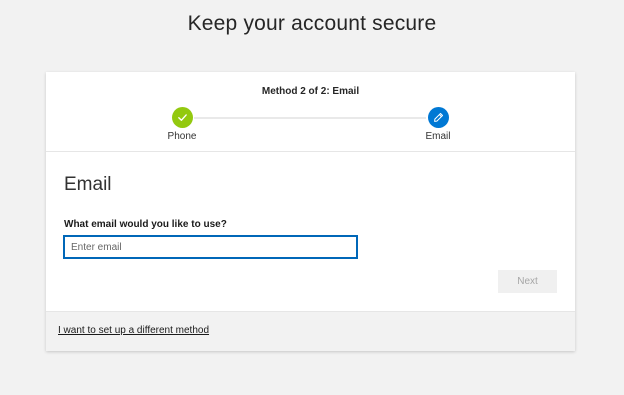  What do you see at coordinates (88, 184) in the screenshot?
I see `section-heading: Email` at bounding box center [88, 184].